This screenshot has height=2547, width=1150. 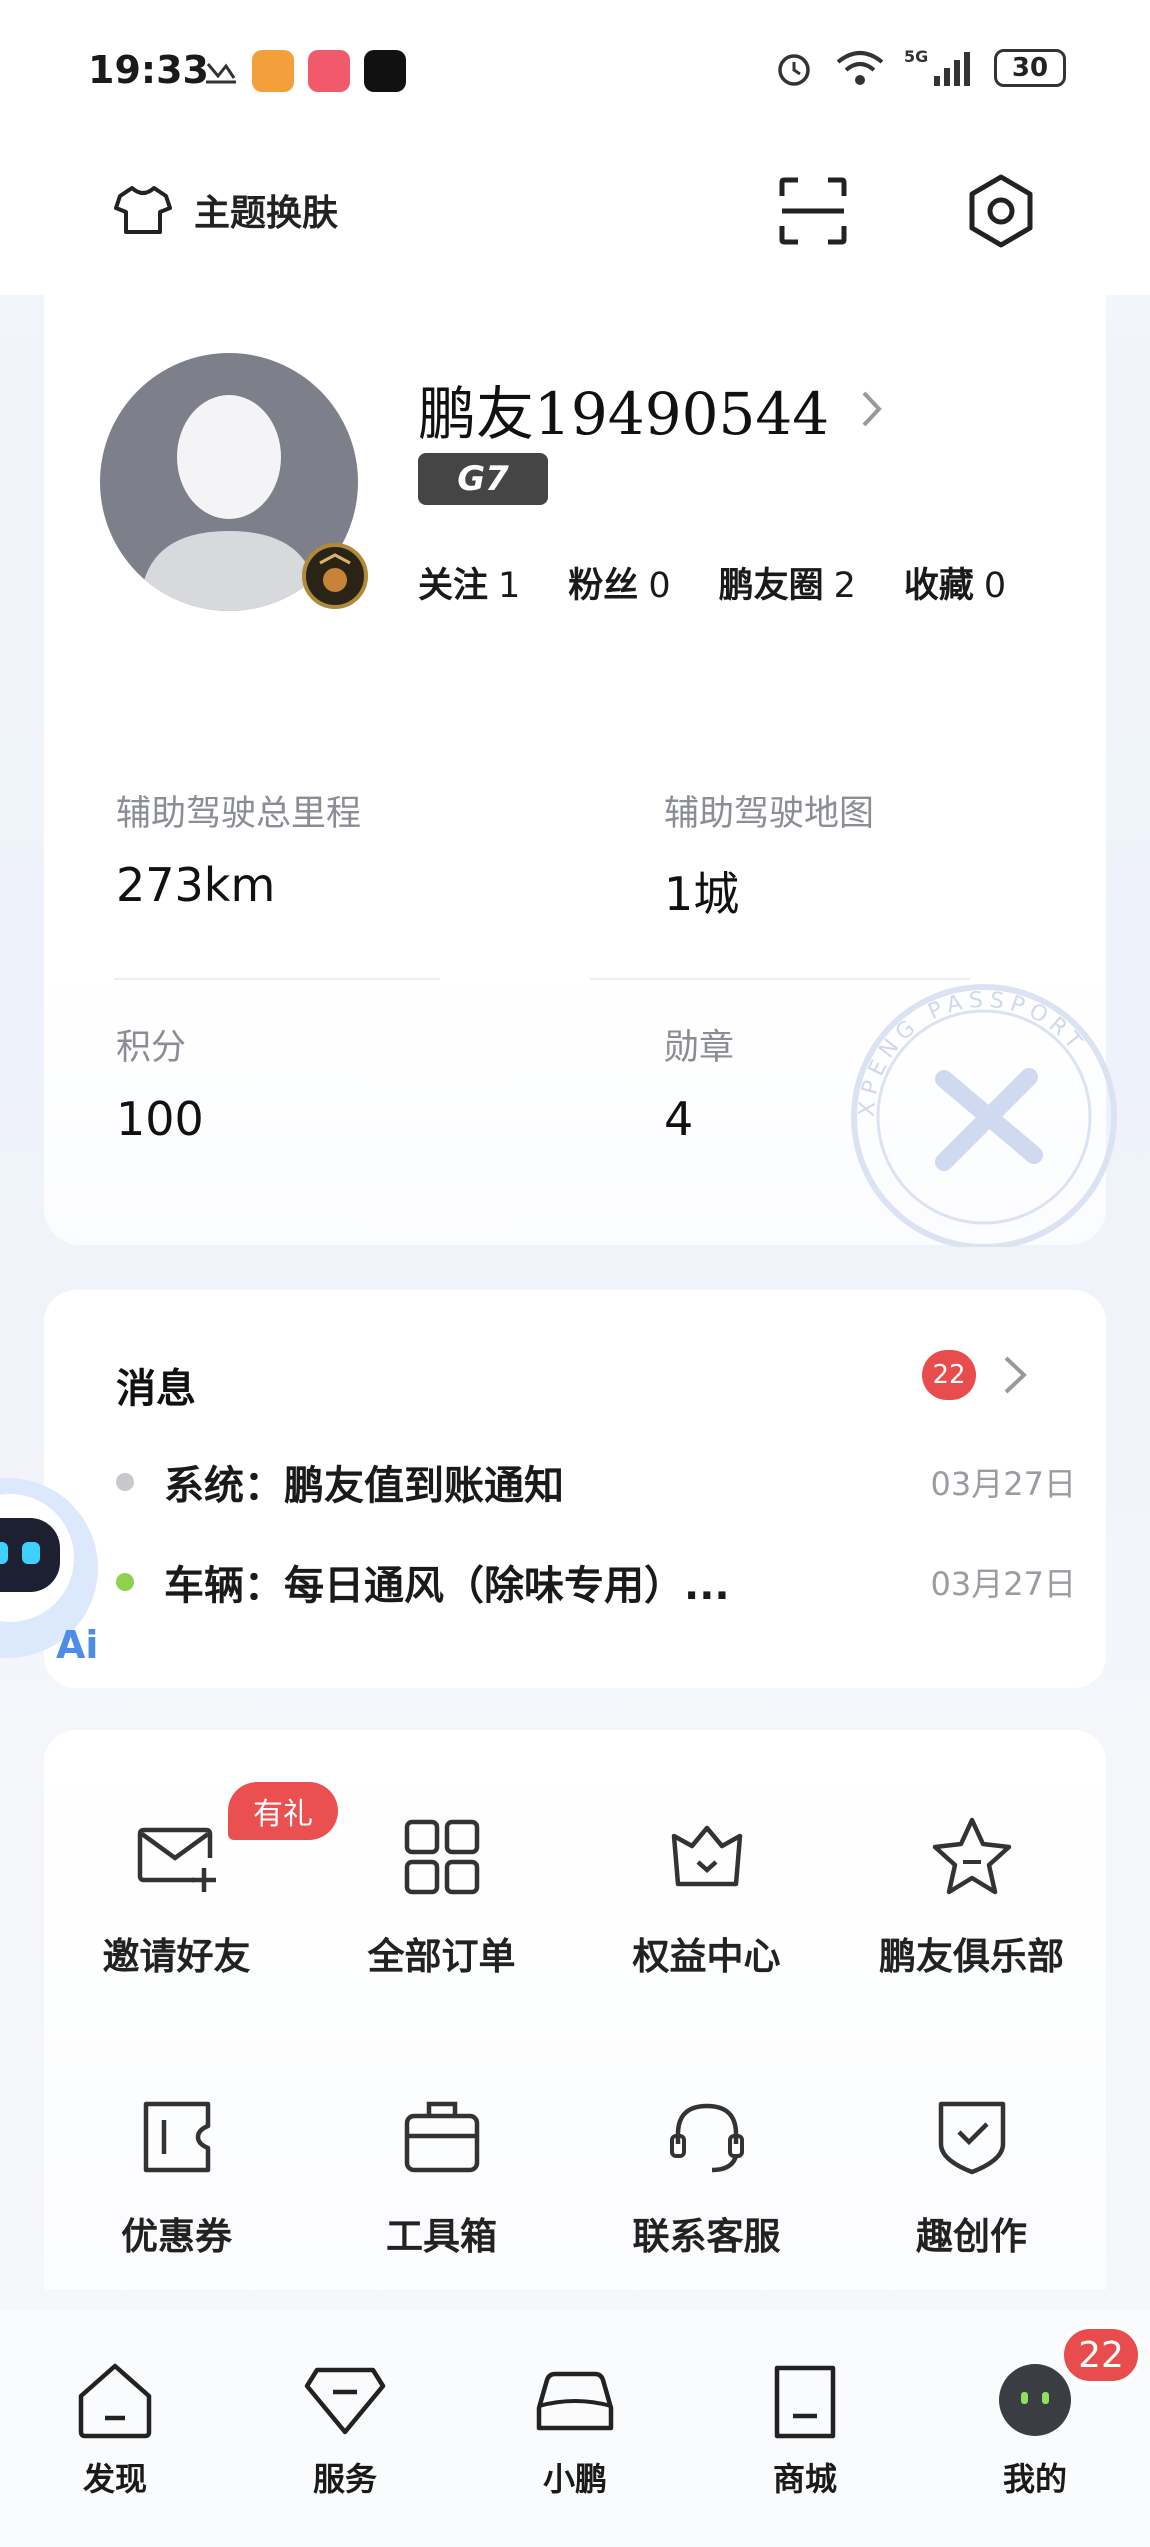 What do you see at coordinates (971, 1856) in the screenshot?
I see `star-icon` at bounding box center [971, 1856].